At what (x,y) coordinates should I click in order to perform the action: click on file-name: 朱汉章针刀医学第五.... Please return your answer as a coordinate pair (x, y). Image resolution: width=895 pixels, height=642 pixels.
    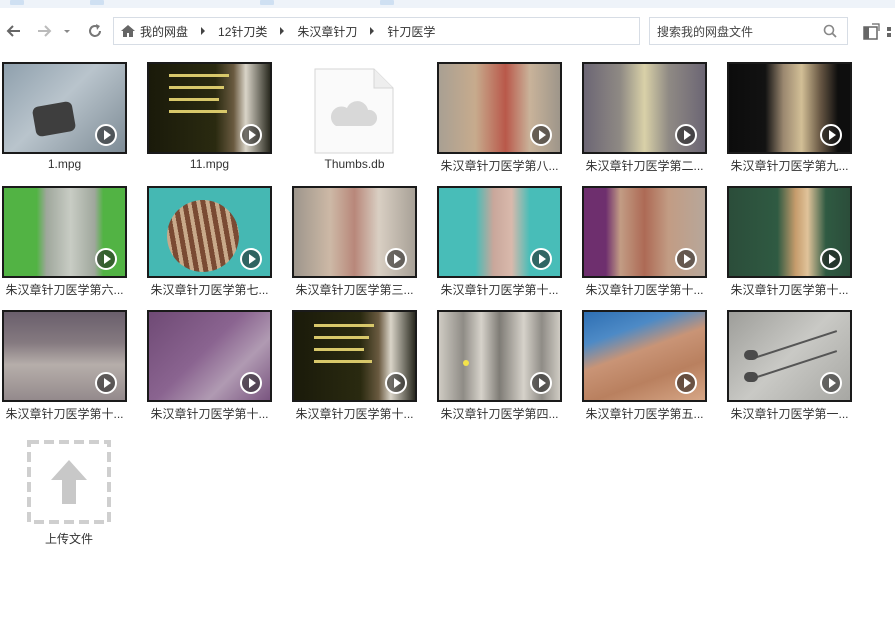
    Looking at the image, I should click on (644, 414).